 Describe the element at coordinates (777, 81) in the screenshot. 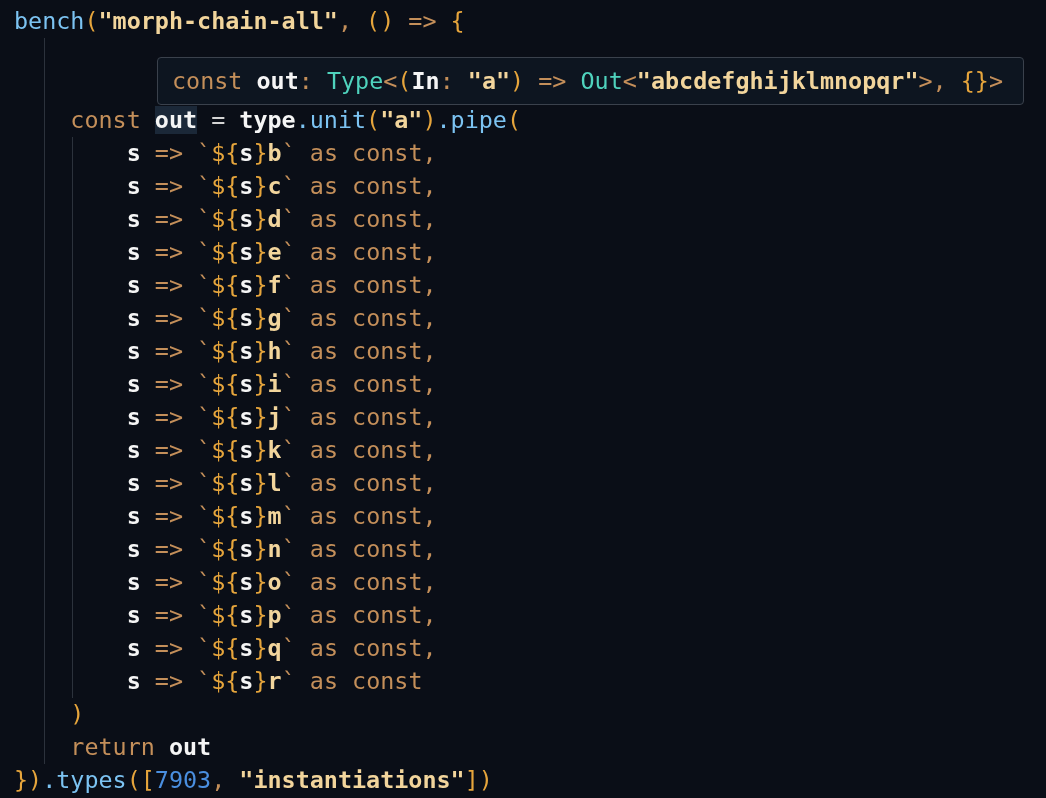

I see `string-literal: "abcdefghijklmnopqr"` at that location.